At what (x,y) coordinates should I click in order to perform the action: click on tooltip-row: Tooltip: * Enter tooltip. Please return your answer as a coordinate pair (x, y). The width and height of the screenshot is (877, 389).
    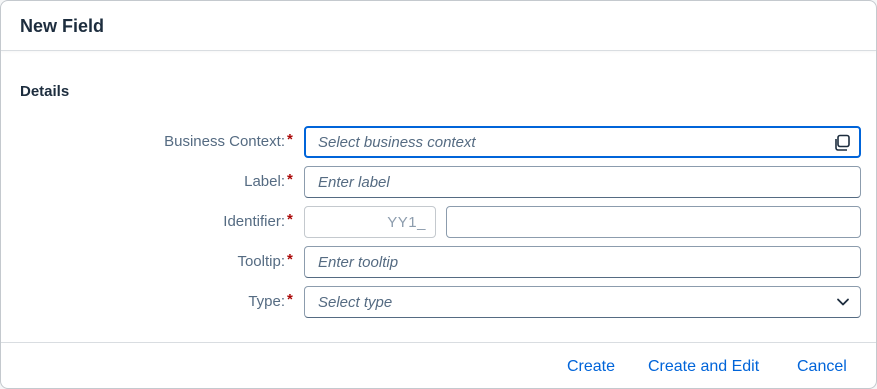
    Looking at the image, I should click on (438, 262).